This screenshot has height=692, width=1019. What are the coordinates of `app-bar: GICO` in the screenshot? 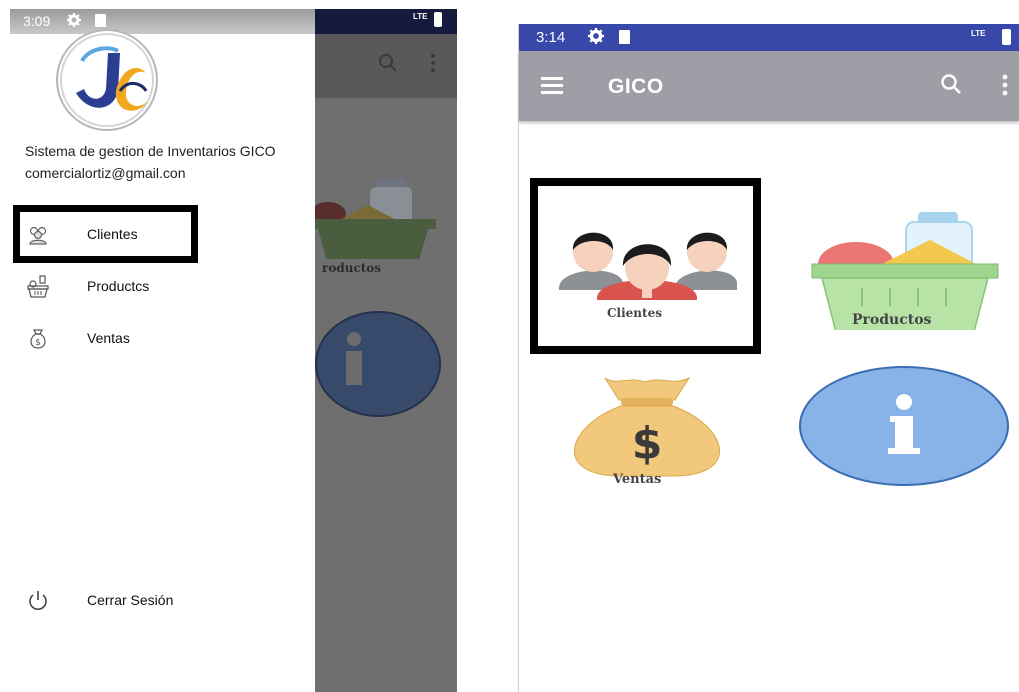 It's located at (769, 86).